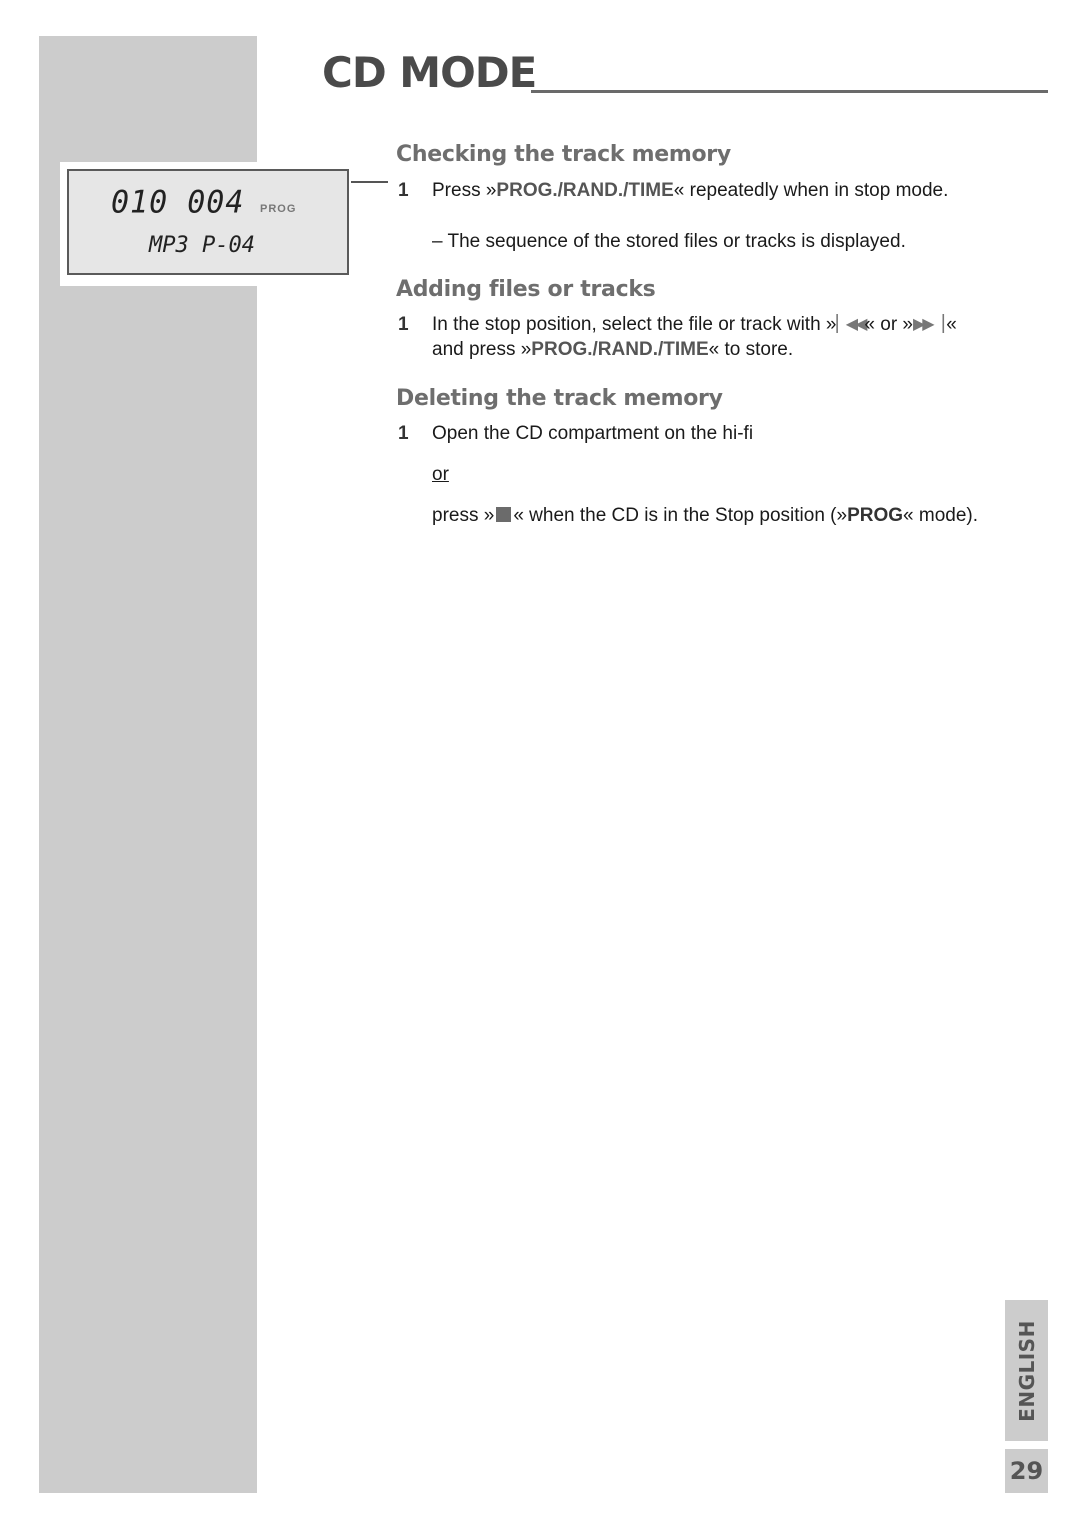  Describe the element at coordinates (680, 515) in the screenshot. I see `text: « when the CD is in the Stop position (»` at that location.